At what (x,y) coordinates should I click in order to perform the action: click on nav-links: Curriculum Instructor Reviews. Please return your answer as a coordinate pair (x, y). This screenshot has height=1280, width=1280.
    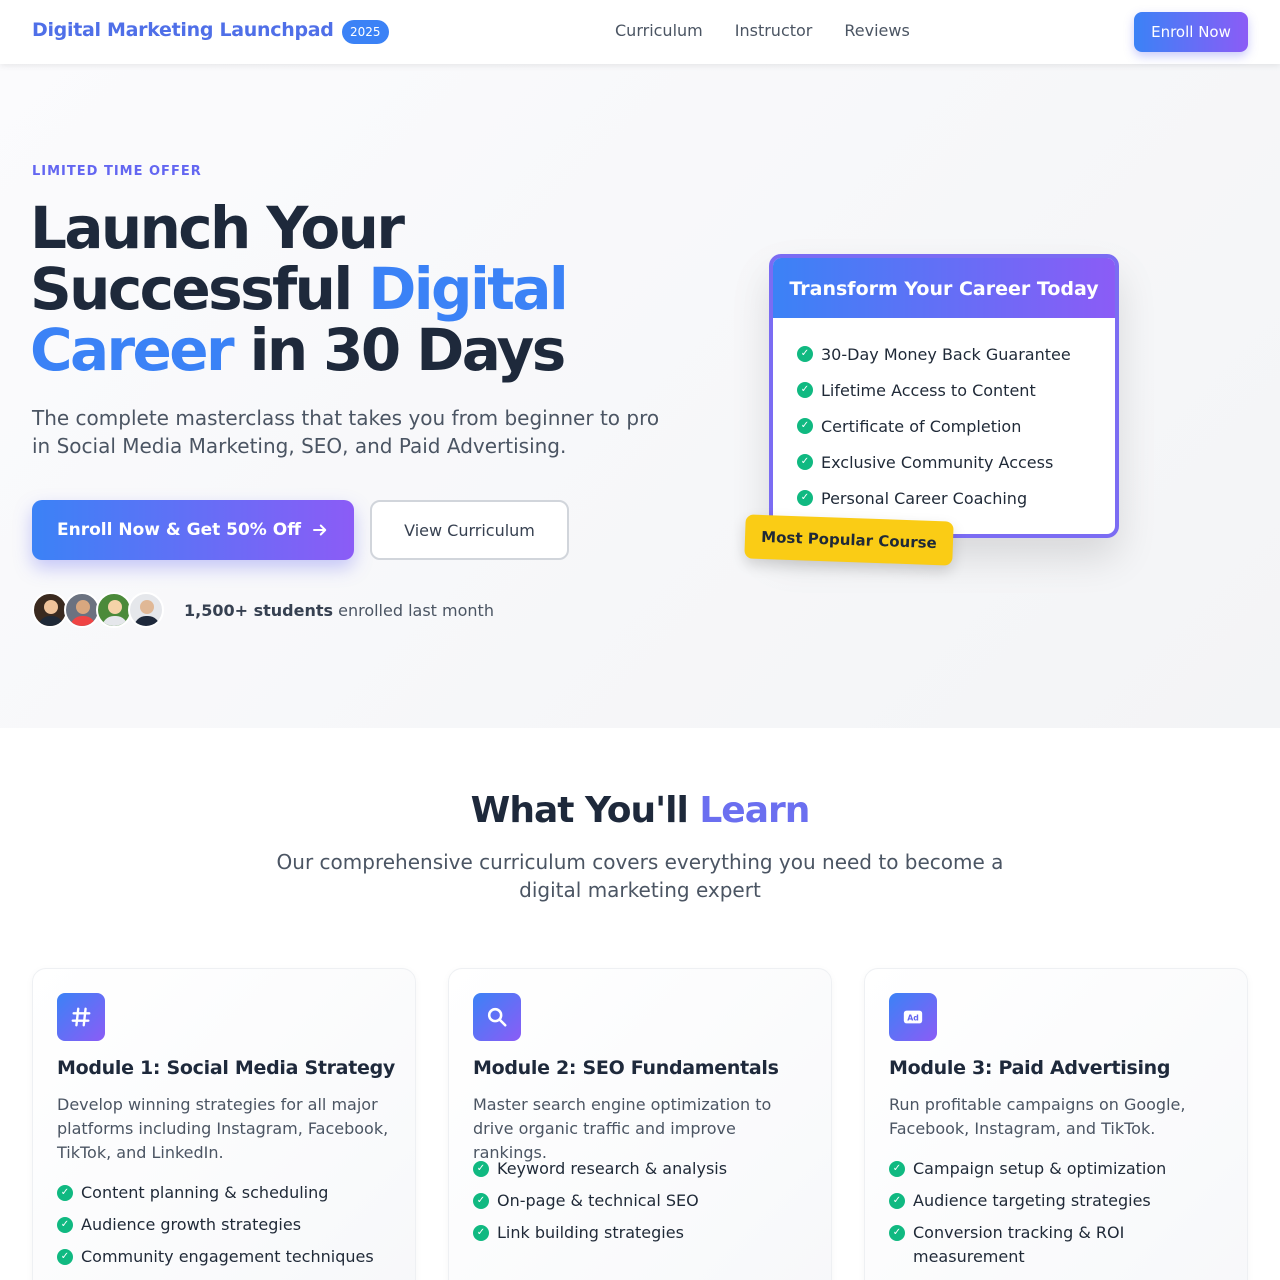
    Looking at the image, I should click on (762, 30).